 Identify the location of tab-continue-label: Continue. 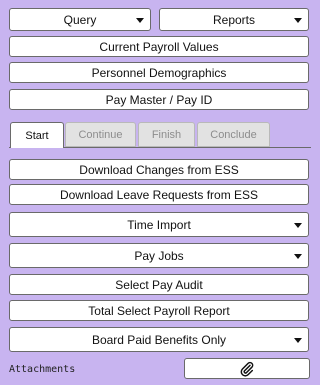
(100, 134).